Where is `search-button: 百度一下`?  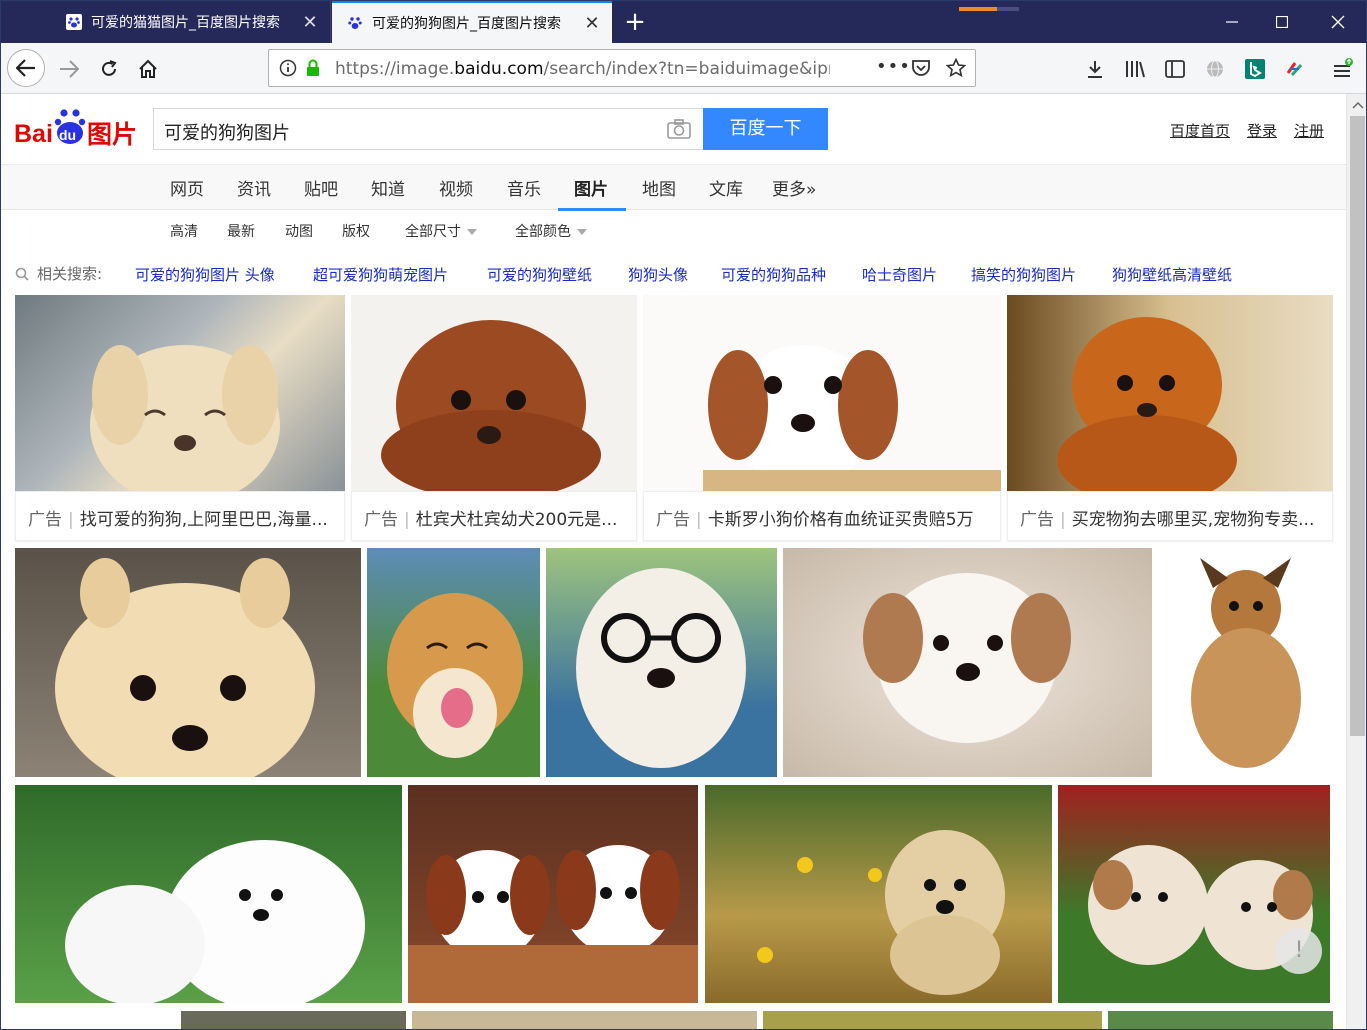
search-button: 百度一下 is located at coordinates (765, 129).